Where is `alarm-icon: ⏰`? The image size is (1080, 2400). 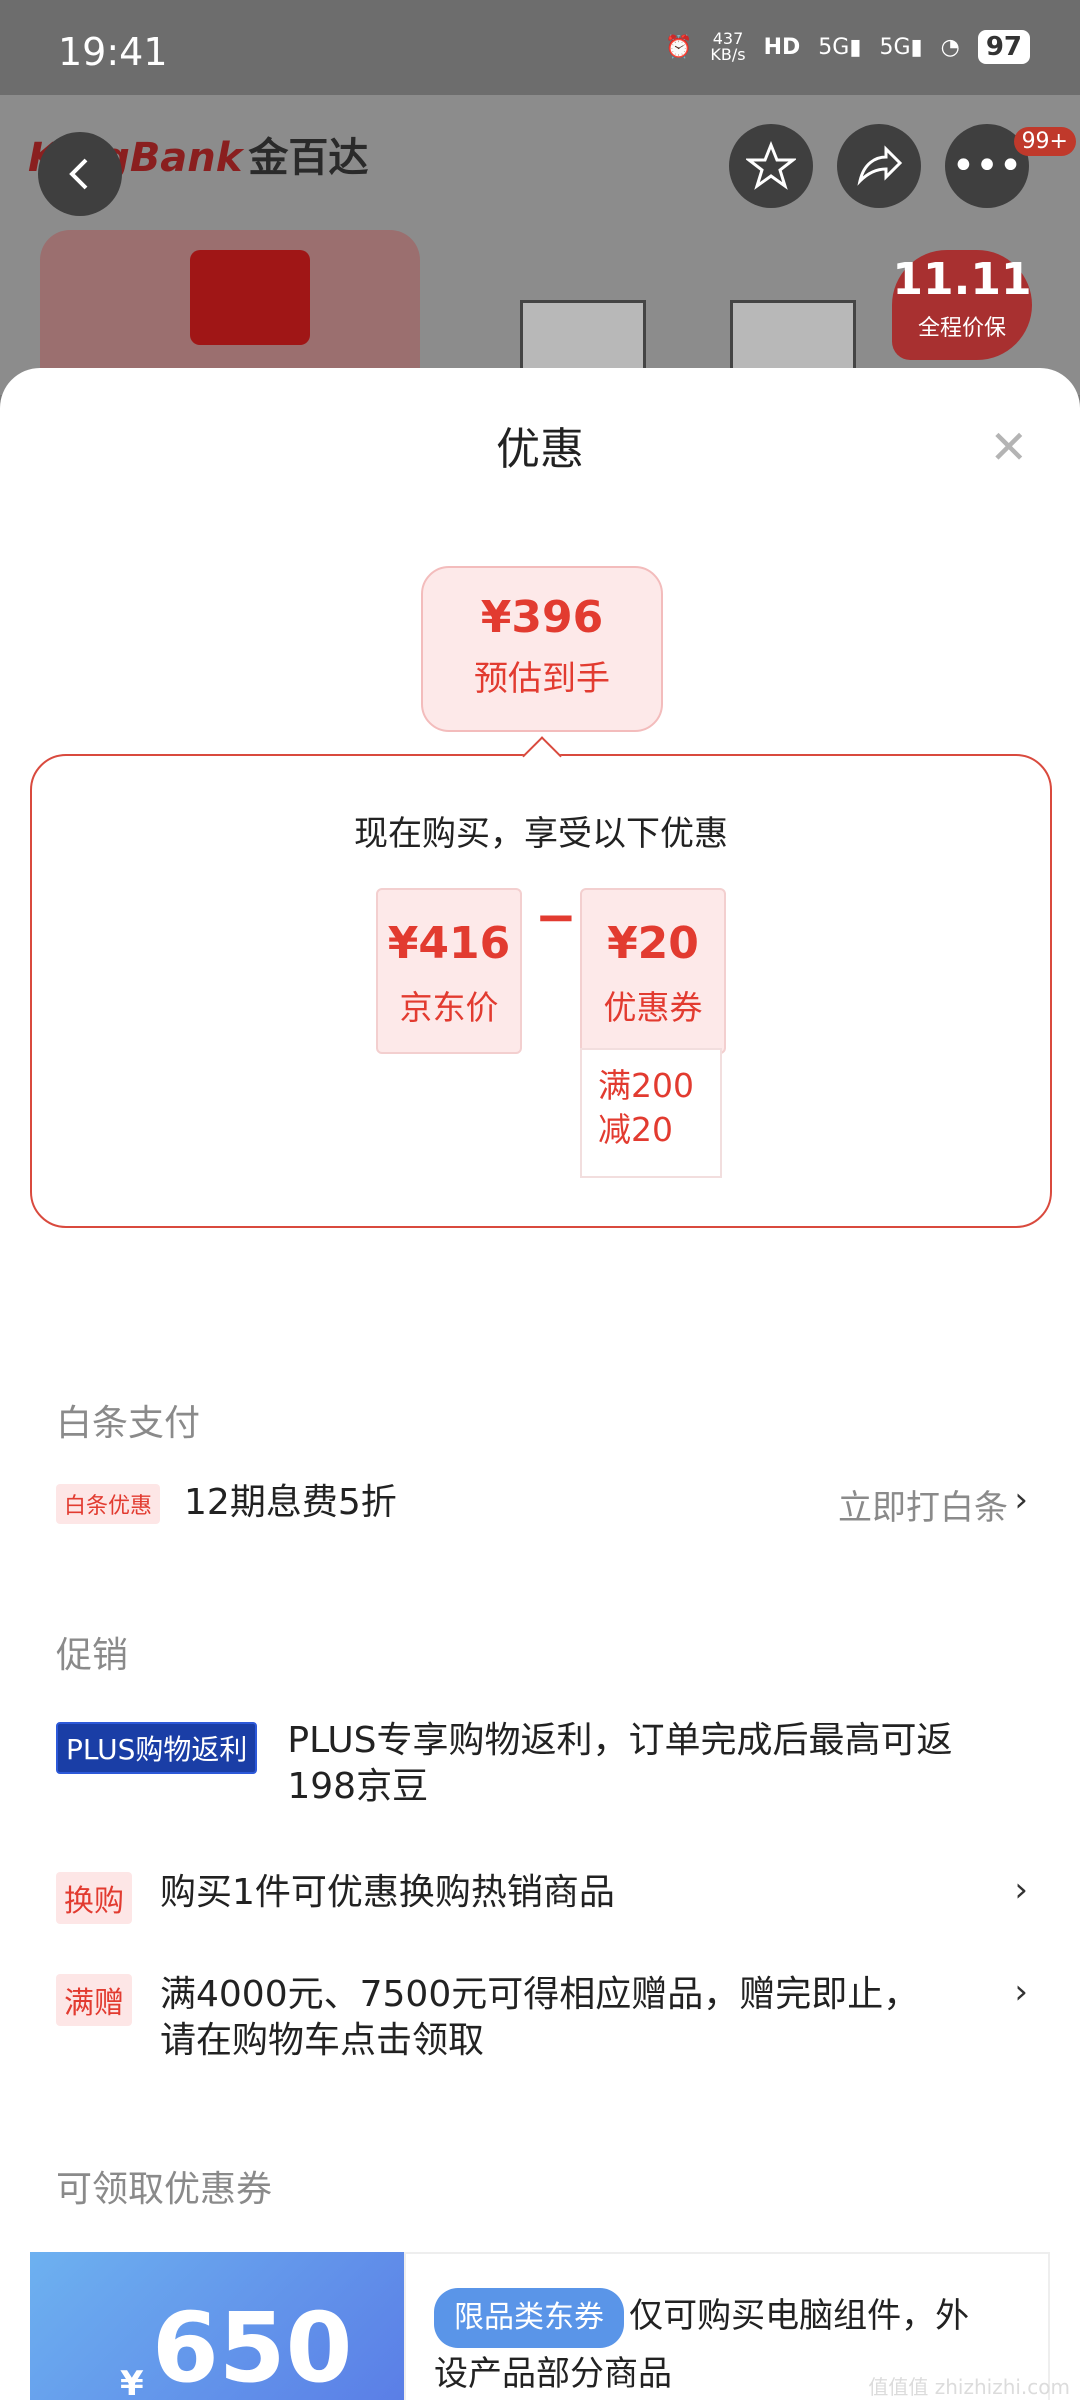
alarm-icon: ⏰ is located at coordinates (679, 47).